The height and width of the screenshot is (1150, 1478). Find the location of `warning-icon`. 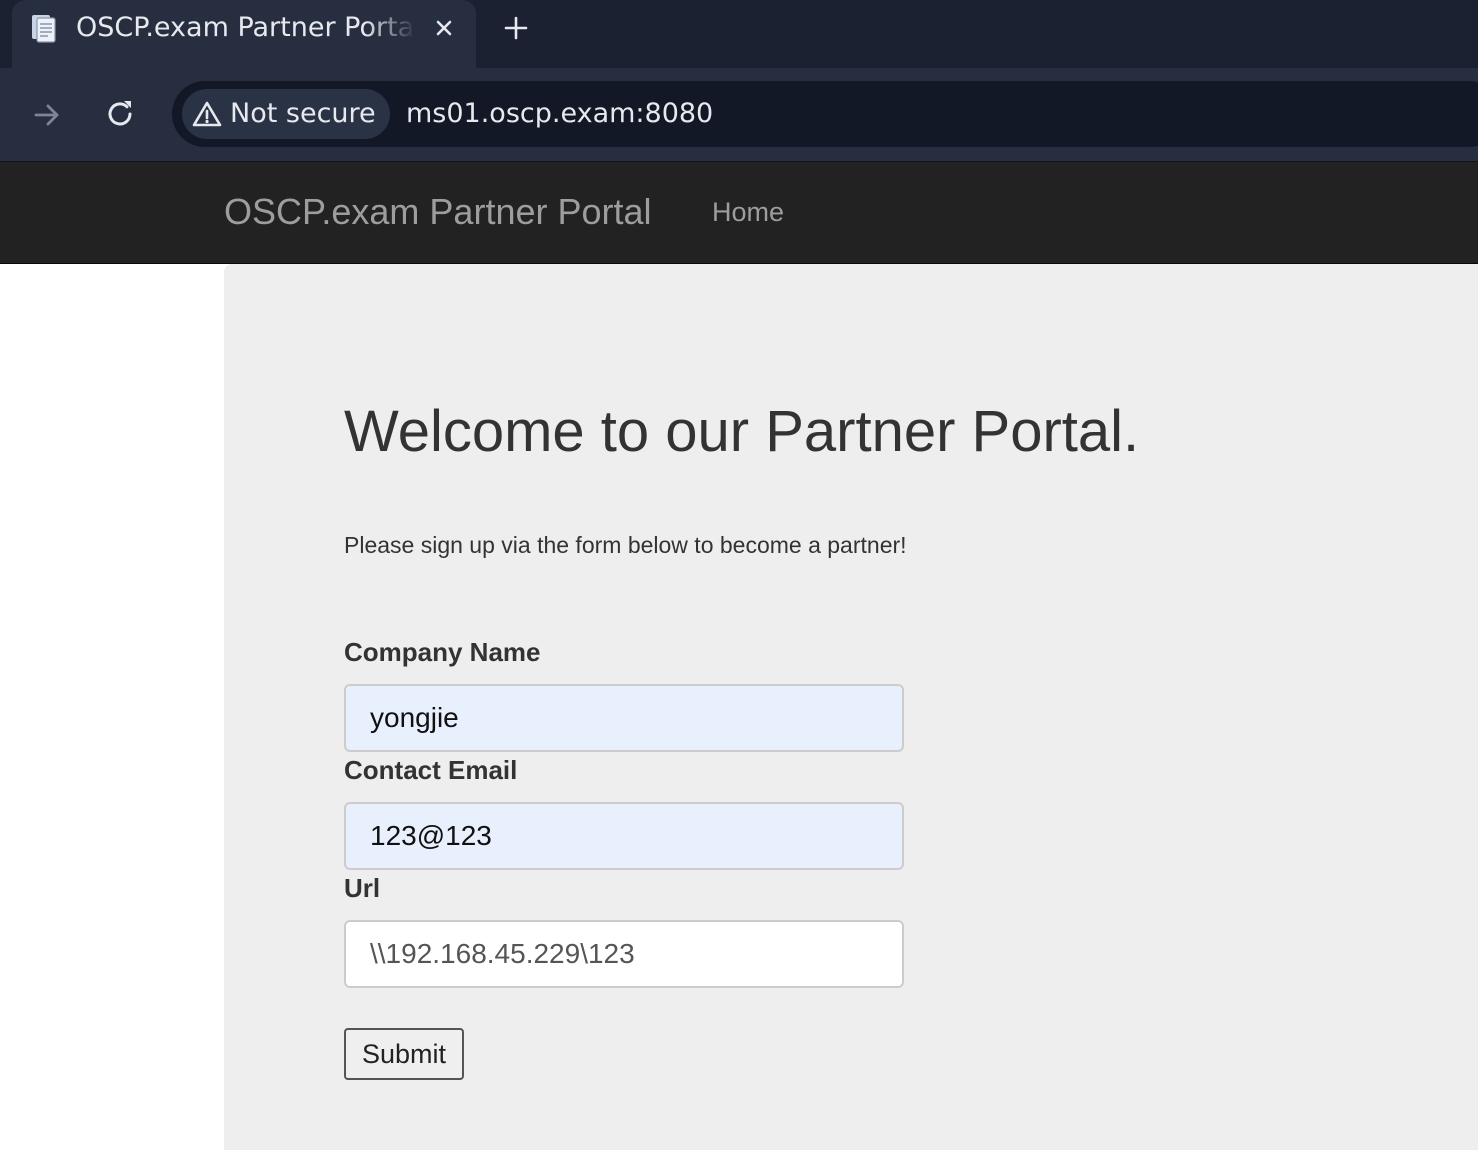

warning-icon is located at coordinates (207, 114).